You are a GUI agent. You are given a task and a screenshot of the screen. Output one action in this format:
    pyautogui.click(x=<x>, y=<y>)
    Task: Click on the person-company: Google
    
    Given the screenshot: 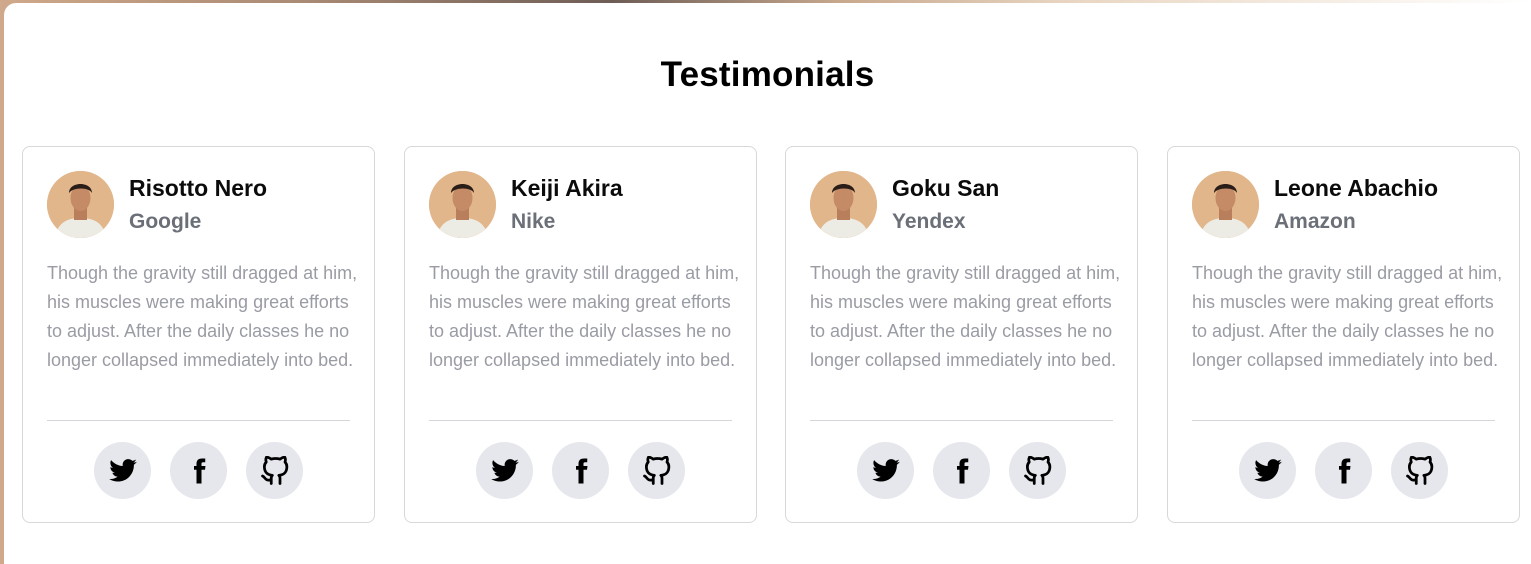 What is the action you would take?
    pyautogui.click(x=165, y=221)
    